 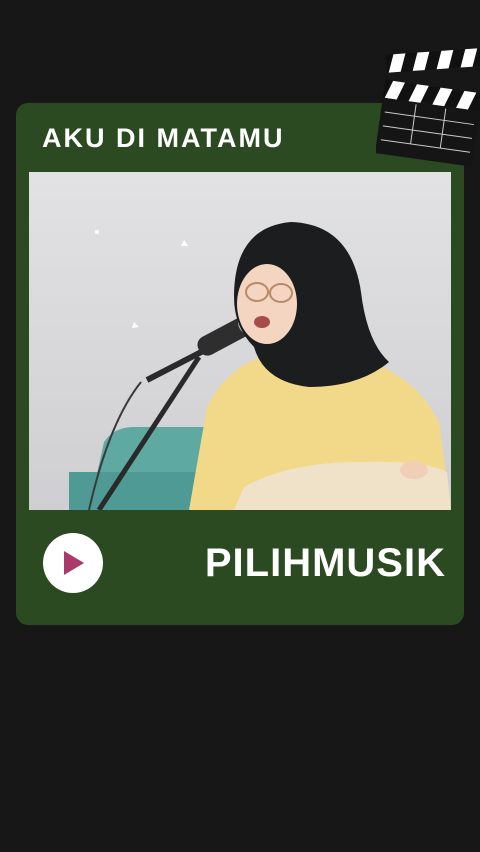 I want to click on play-button, so click(x=73, y=563).